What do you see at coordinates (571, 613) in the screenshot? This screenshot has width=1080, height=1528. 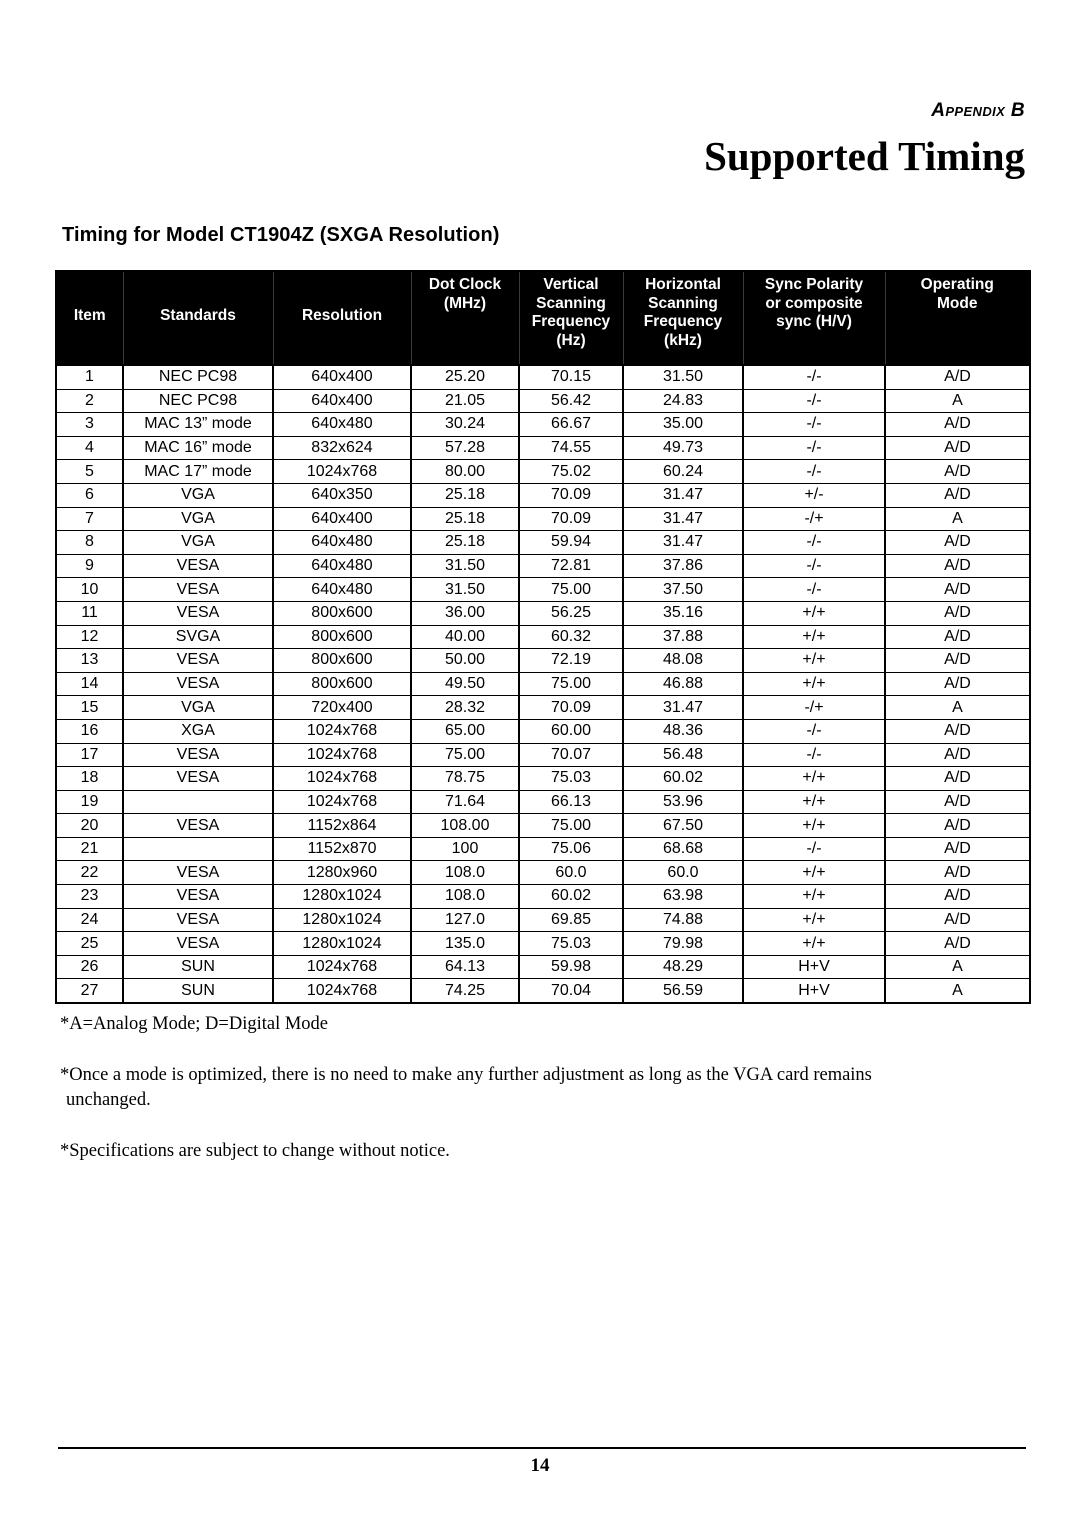 I see `cell-vertical: 56.25` at bounding box center [571, 613].